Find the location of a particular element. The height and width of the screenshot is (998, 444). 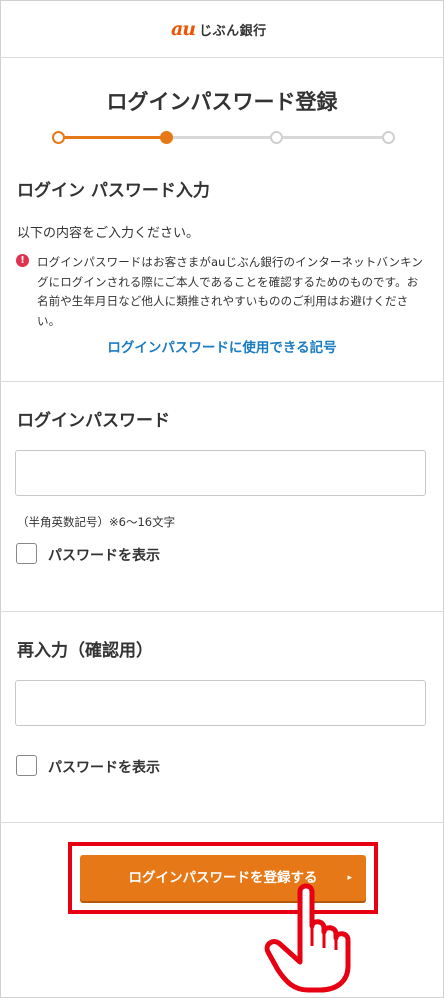

step-2-current is located at coordinates (166, 137).